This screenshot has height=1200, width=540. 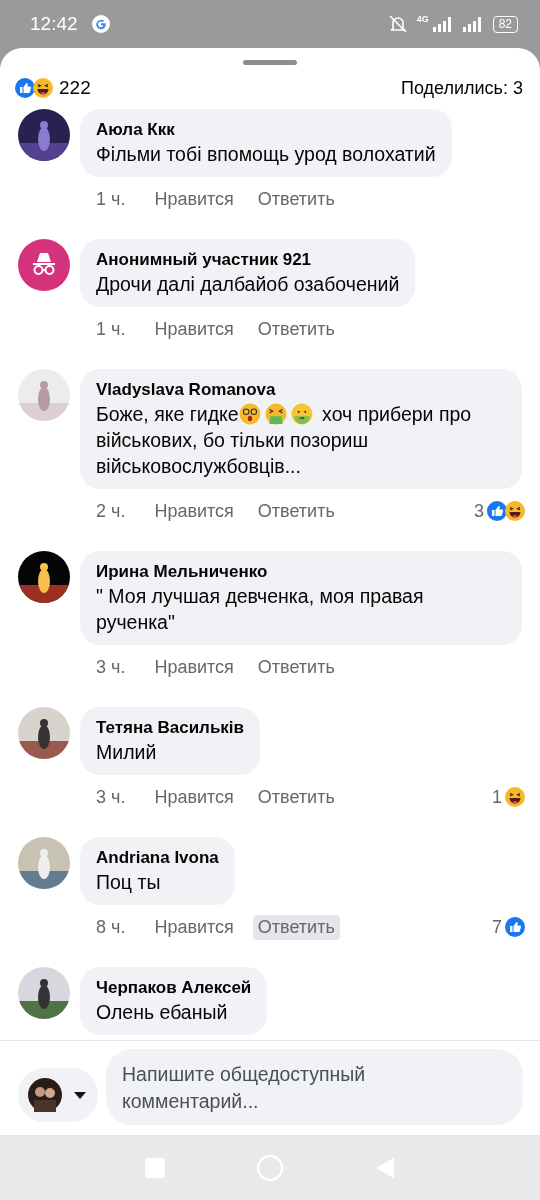 What do you see at coordinates (127, 752) in the screenshot?
I see `comment-text: Милий` at bounding box center [127, 752].